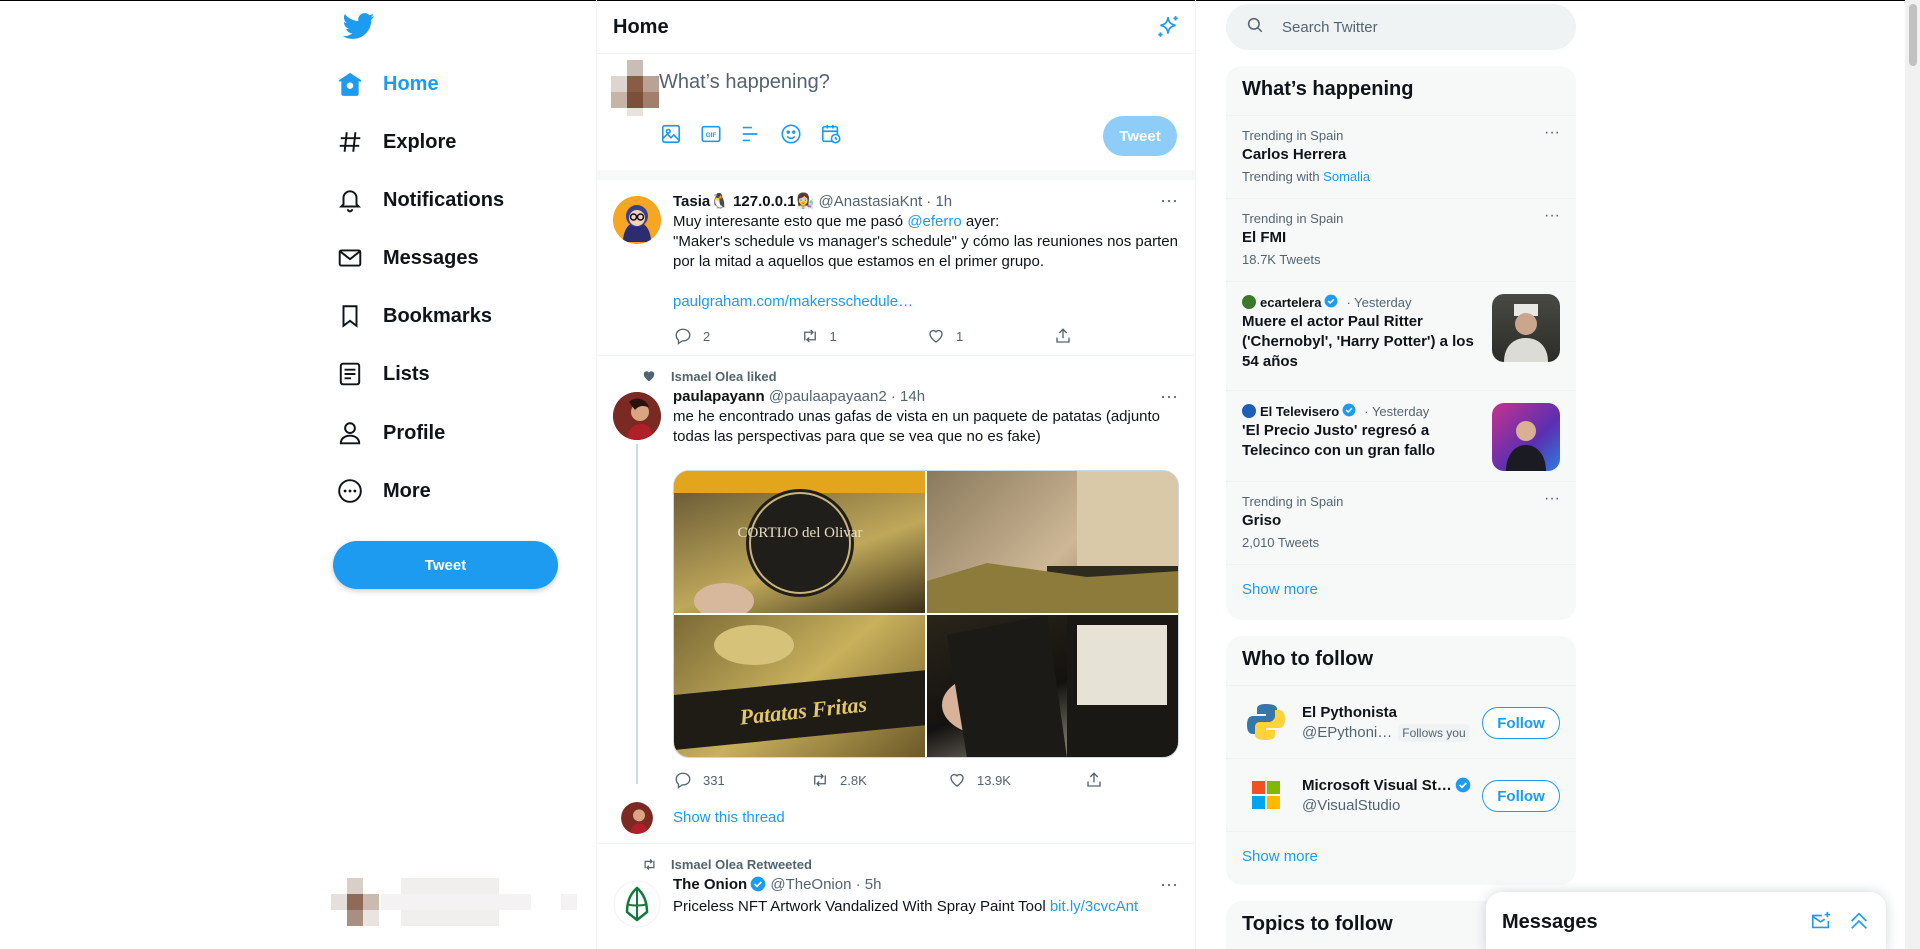  What do you see at coordinates (1293, 501) in the screenshot?
I see `trend-meta: Trending in Spain` at bounding box center [1293, 501].